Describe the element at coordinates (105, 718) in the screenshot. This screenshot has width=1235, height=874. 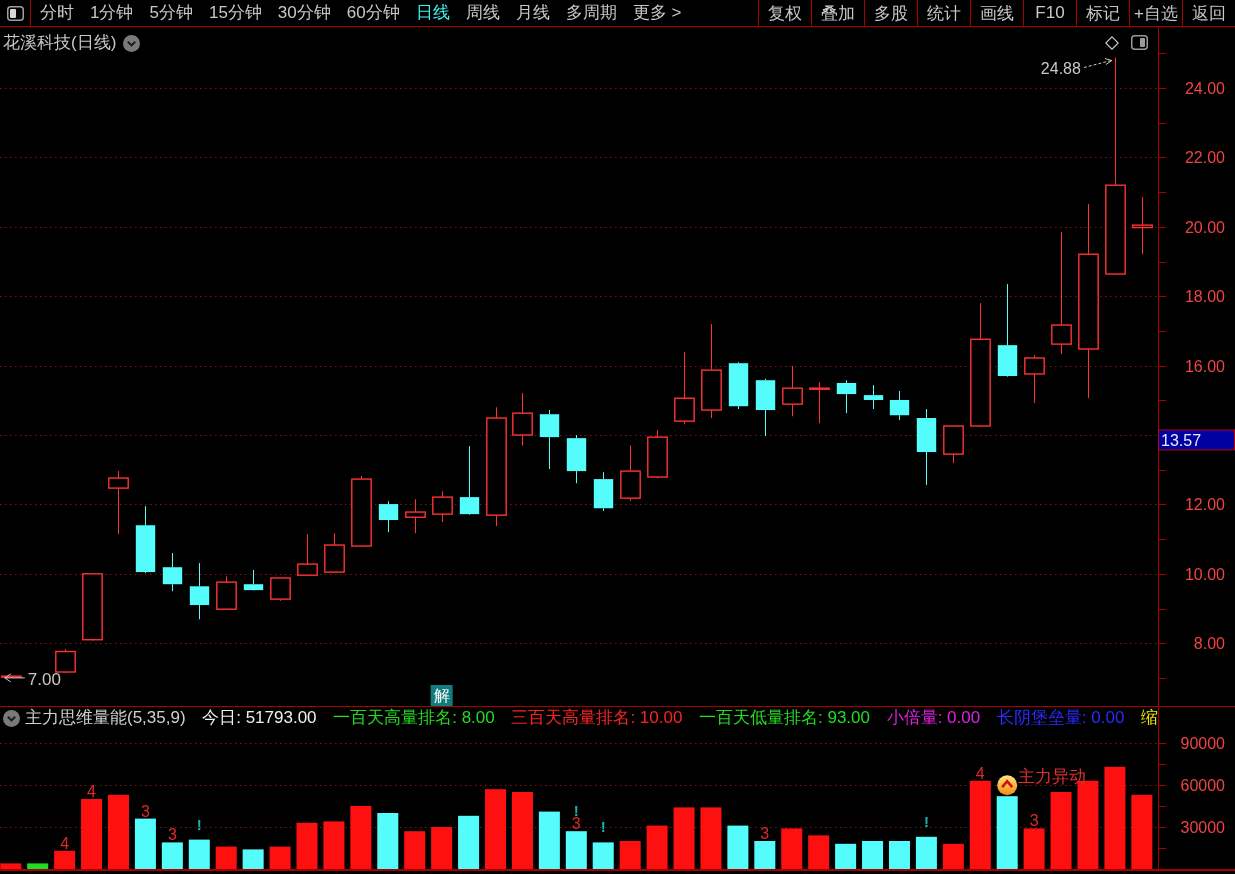
I see `indicator-value: 主力思维量能(5,35,9)` at that location.